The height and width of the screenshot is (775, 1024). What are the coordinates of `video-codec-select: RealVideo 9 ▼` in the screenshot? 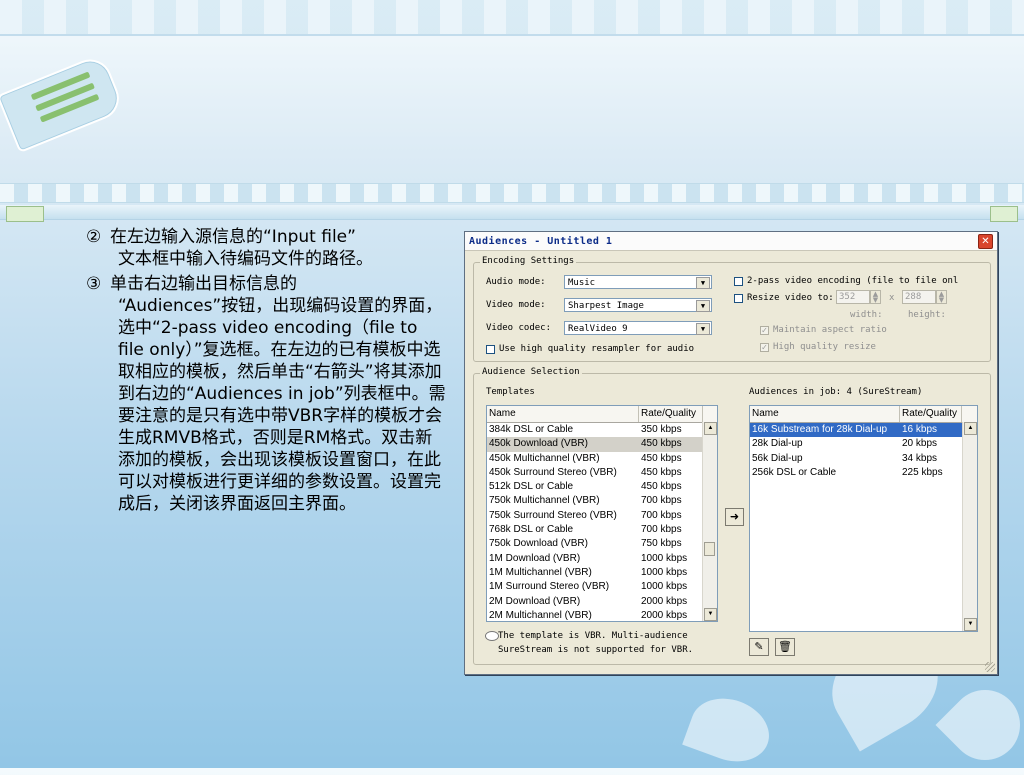 It's located at (638, 328).